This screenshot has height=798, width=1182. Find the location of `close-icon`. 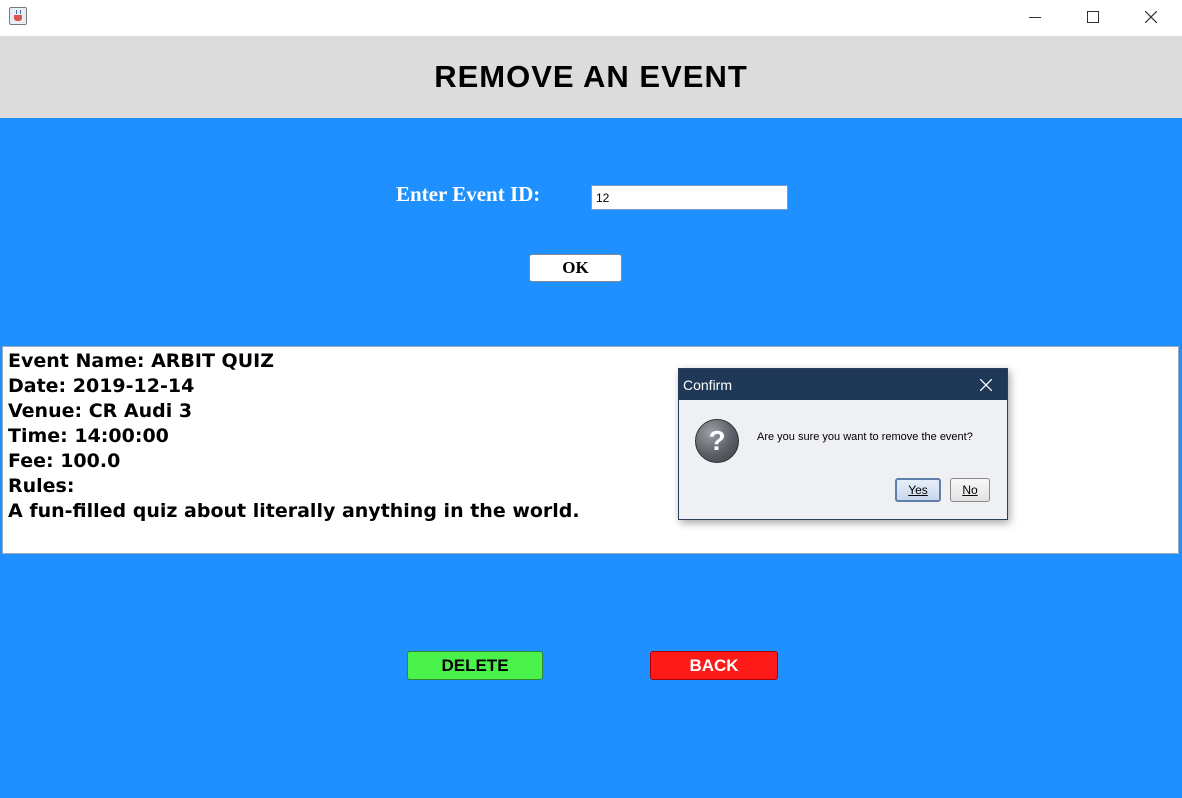

close-icon is located at coordinates (1151, 17).